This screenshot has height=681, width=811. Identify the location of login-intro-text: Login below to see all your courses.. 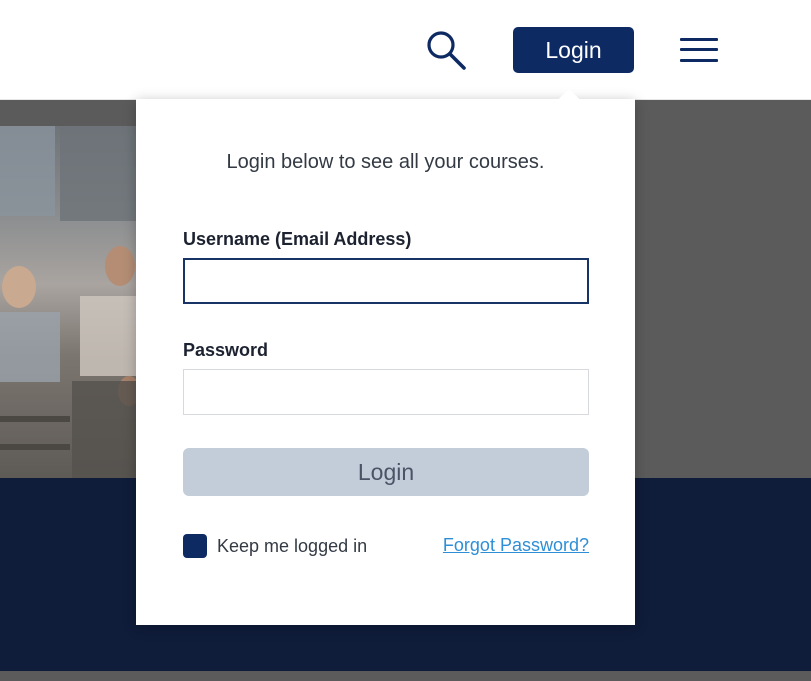
(385, 162).